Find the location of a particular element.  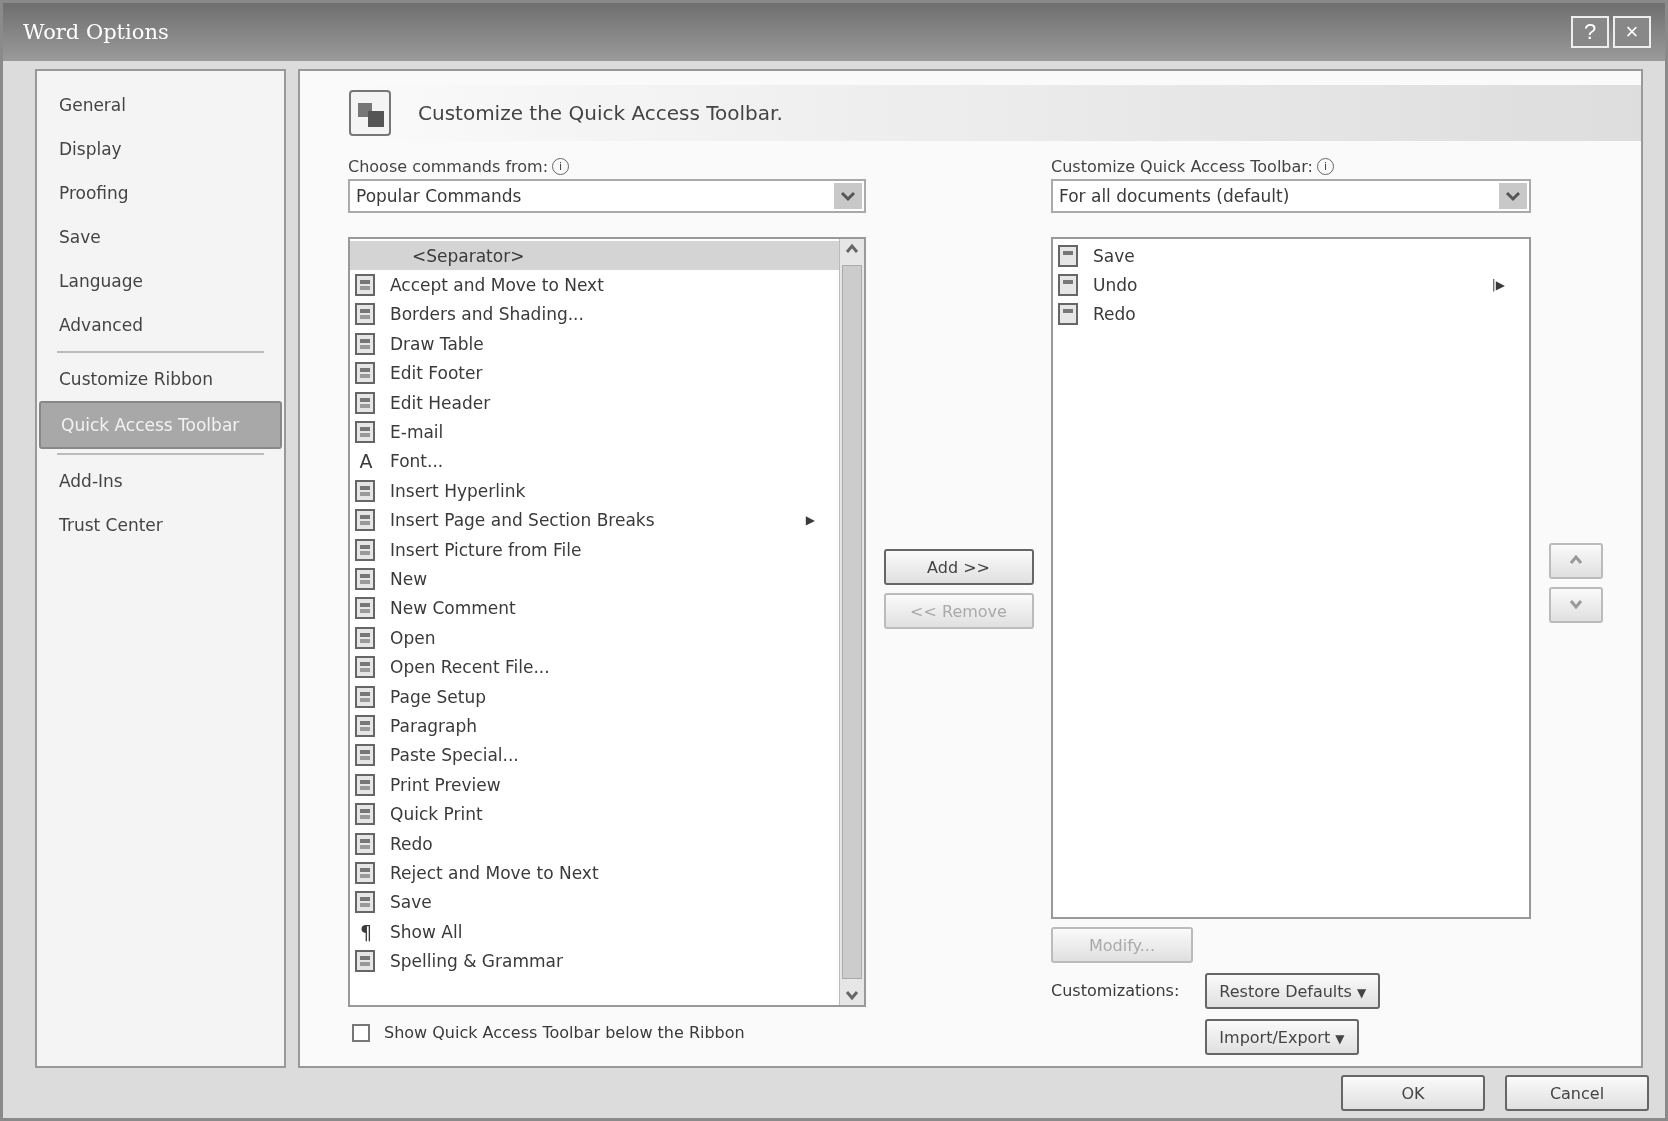

section-title: Customize the Quick Access Toolbar. is located at coordinates (600, 113).